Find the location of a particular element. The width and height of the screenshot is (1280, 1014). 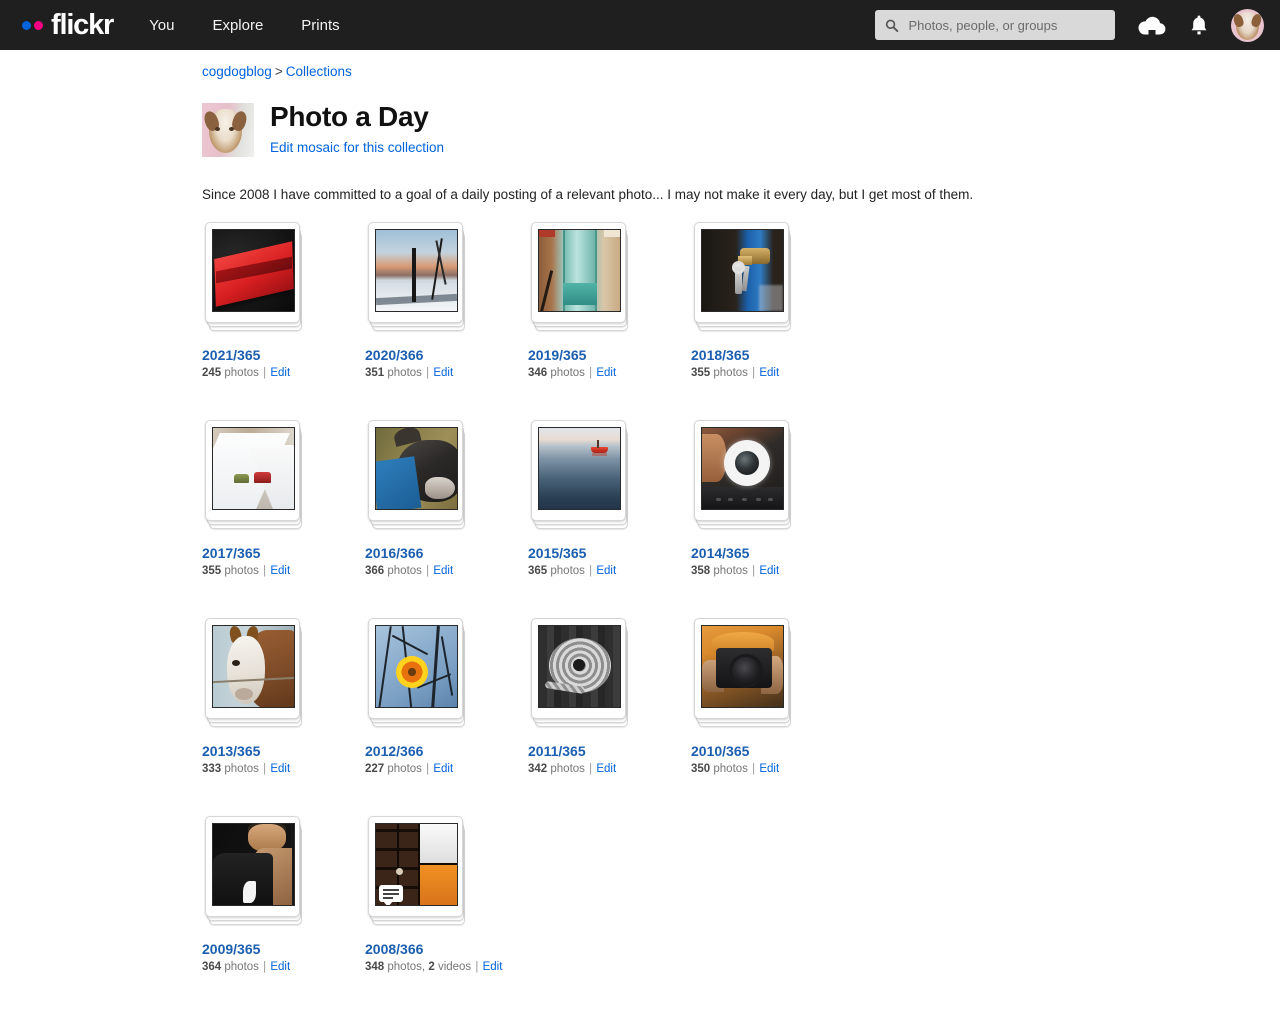

album-card: 2014/365 358 photos | Edit is located at coordinates (772, 498).